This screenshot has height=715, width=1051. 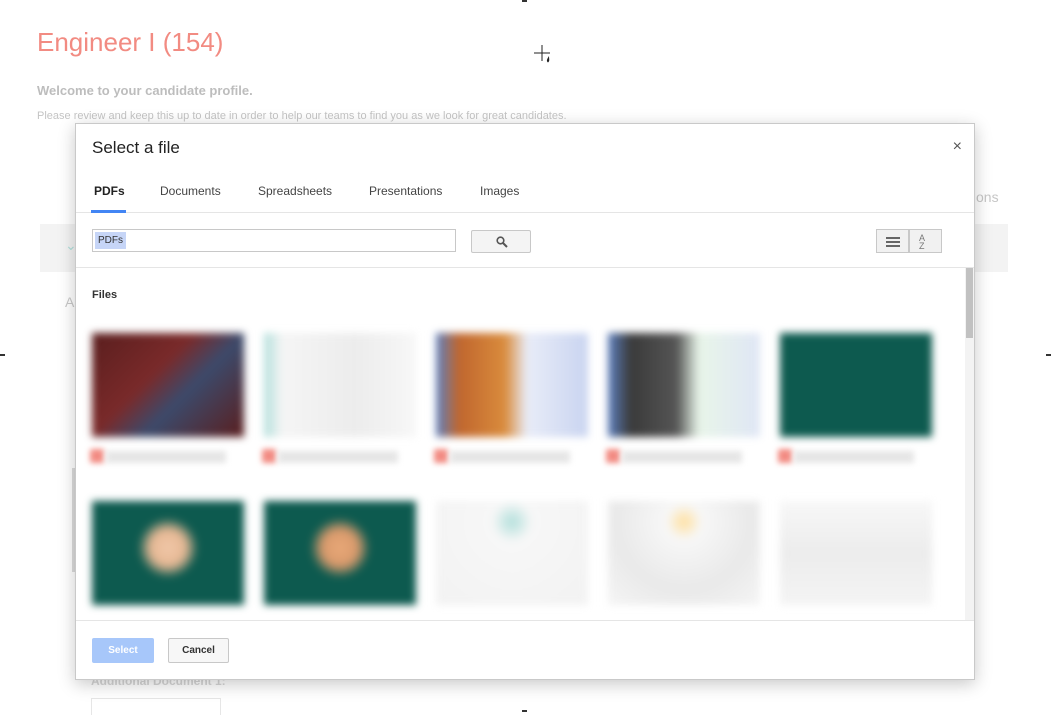 What do you see at coordinates (156, 706) in the screenshot?
I see `additional-document-field` at bounding box center [156, 706].